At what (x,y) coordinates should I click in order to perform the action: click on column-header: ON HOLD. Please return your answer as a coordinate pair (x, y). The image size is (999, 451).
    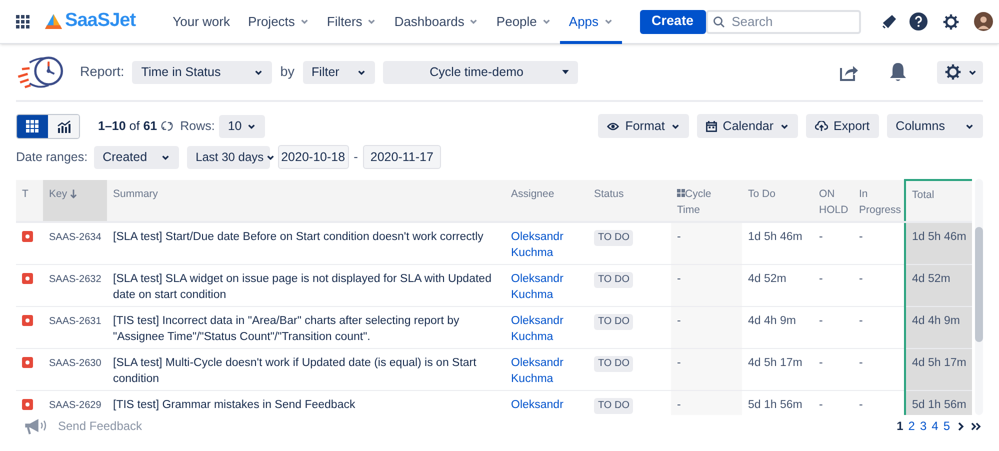
    Looking at the image, I should click on (833, 201).